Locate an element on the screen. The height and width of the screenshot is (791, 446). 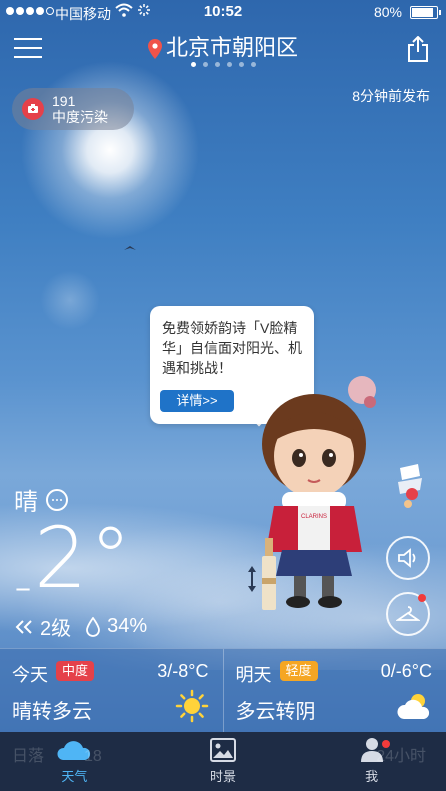
forecast-aqi-tag: 中度 is located at coordinates (75, 671).